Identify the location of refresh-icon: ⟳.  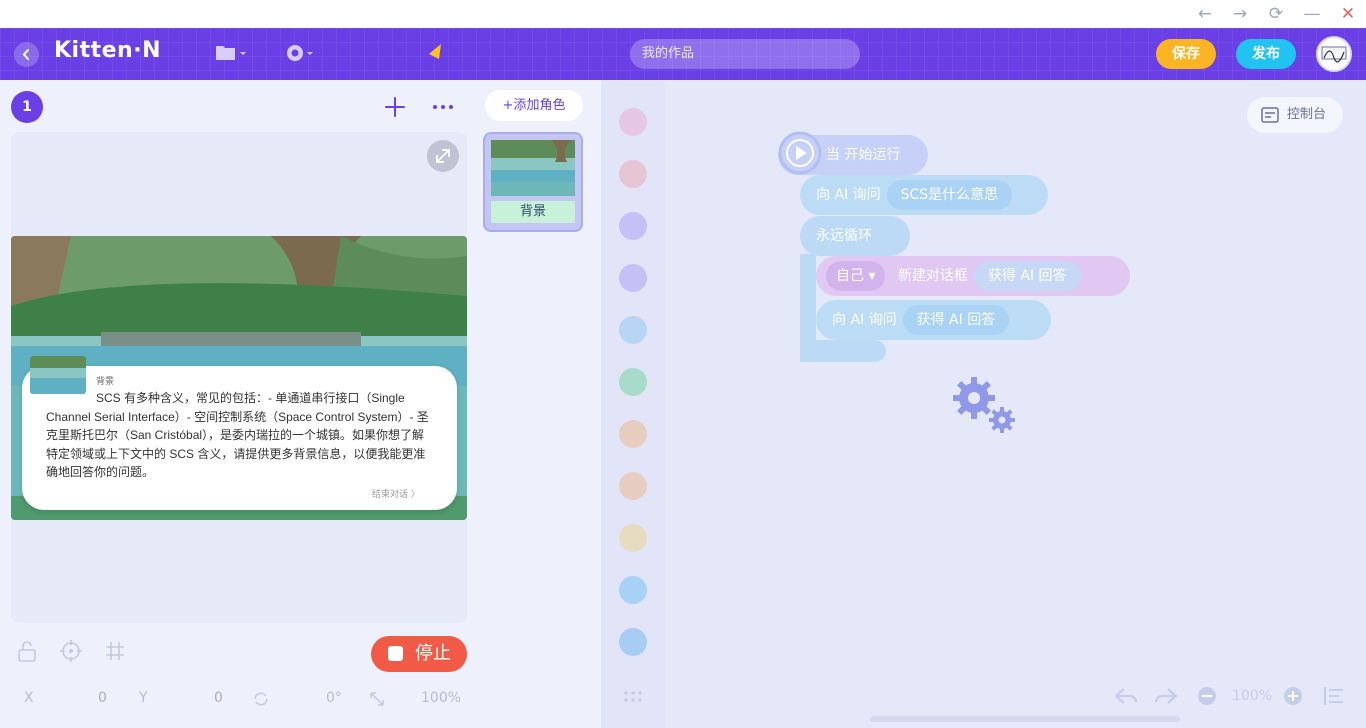
(1276, 14).